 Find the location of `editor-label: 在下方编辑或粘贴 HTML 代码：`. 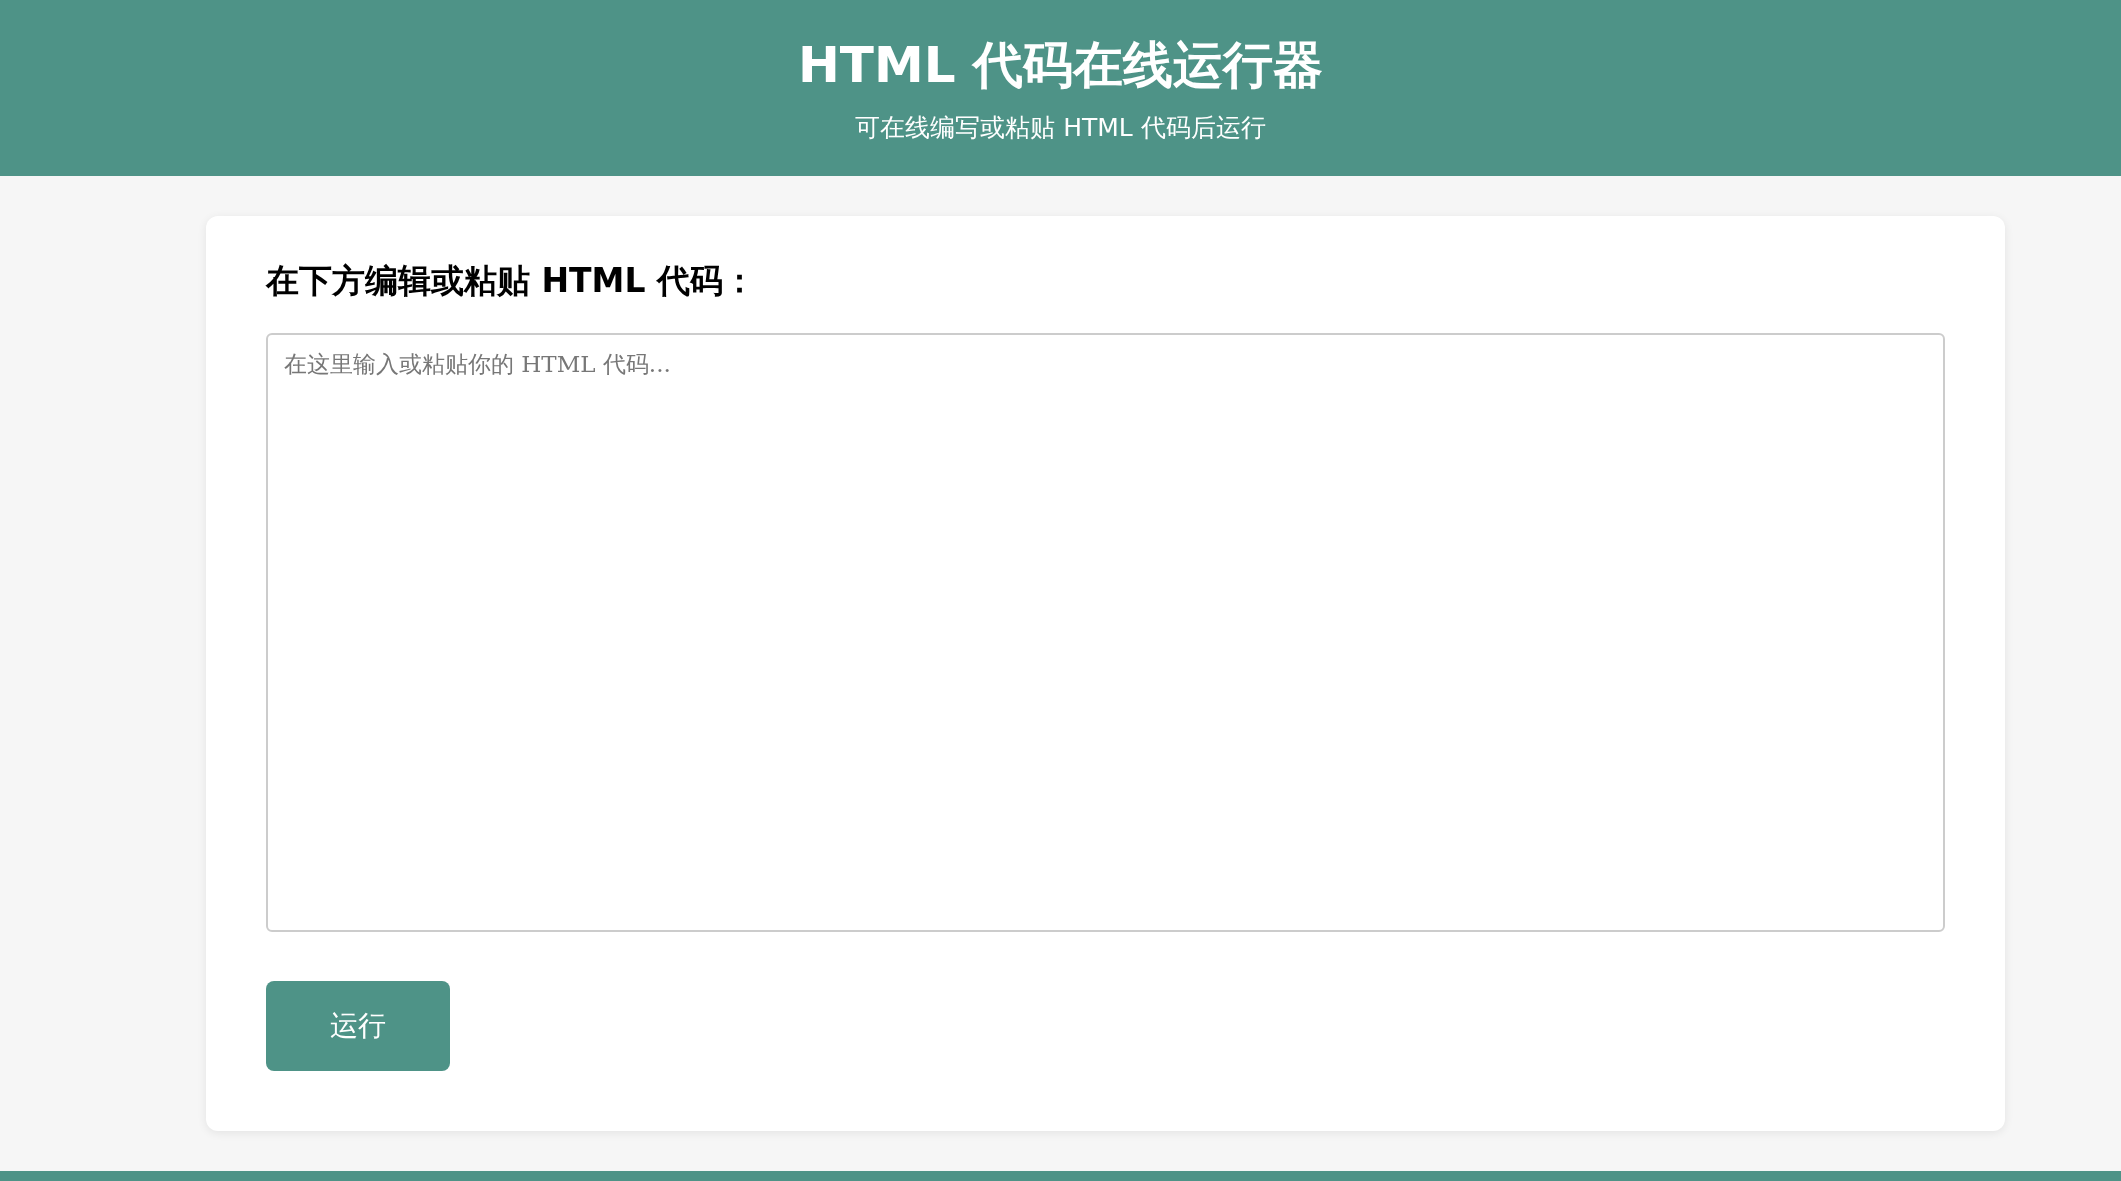

editor-label: 在下方编辑或粘贴 HTML 代码： is located at coordinates (511, 281).